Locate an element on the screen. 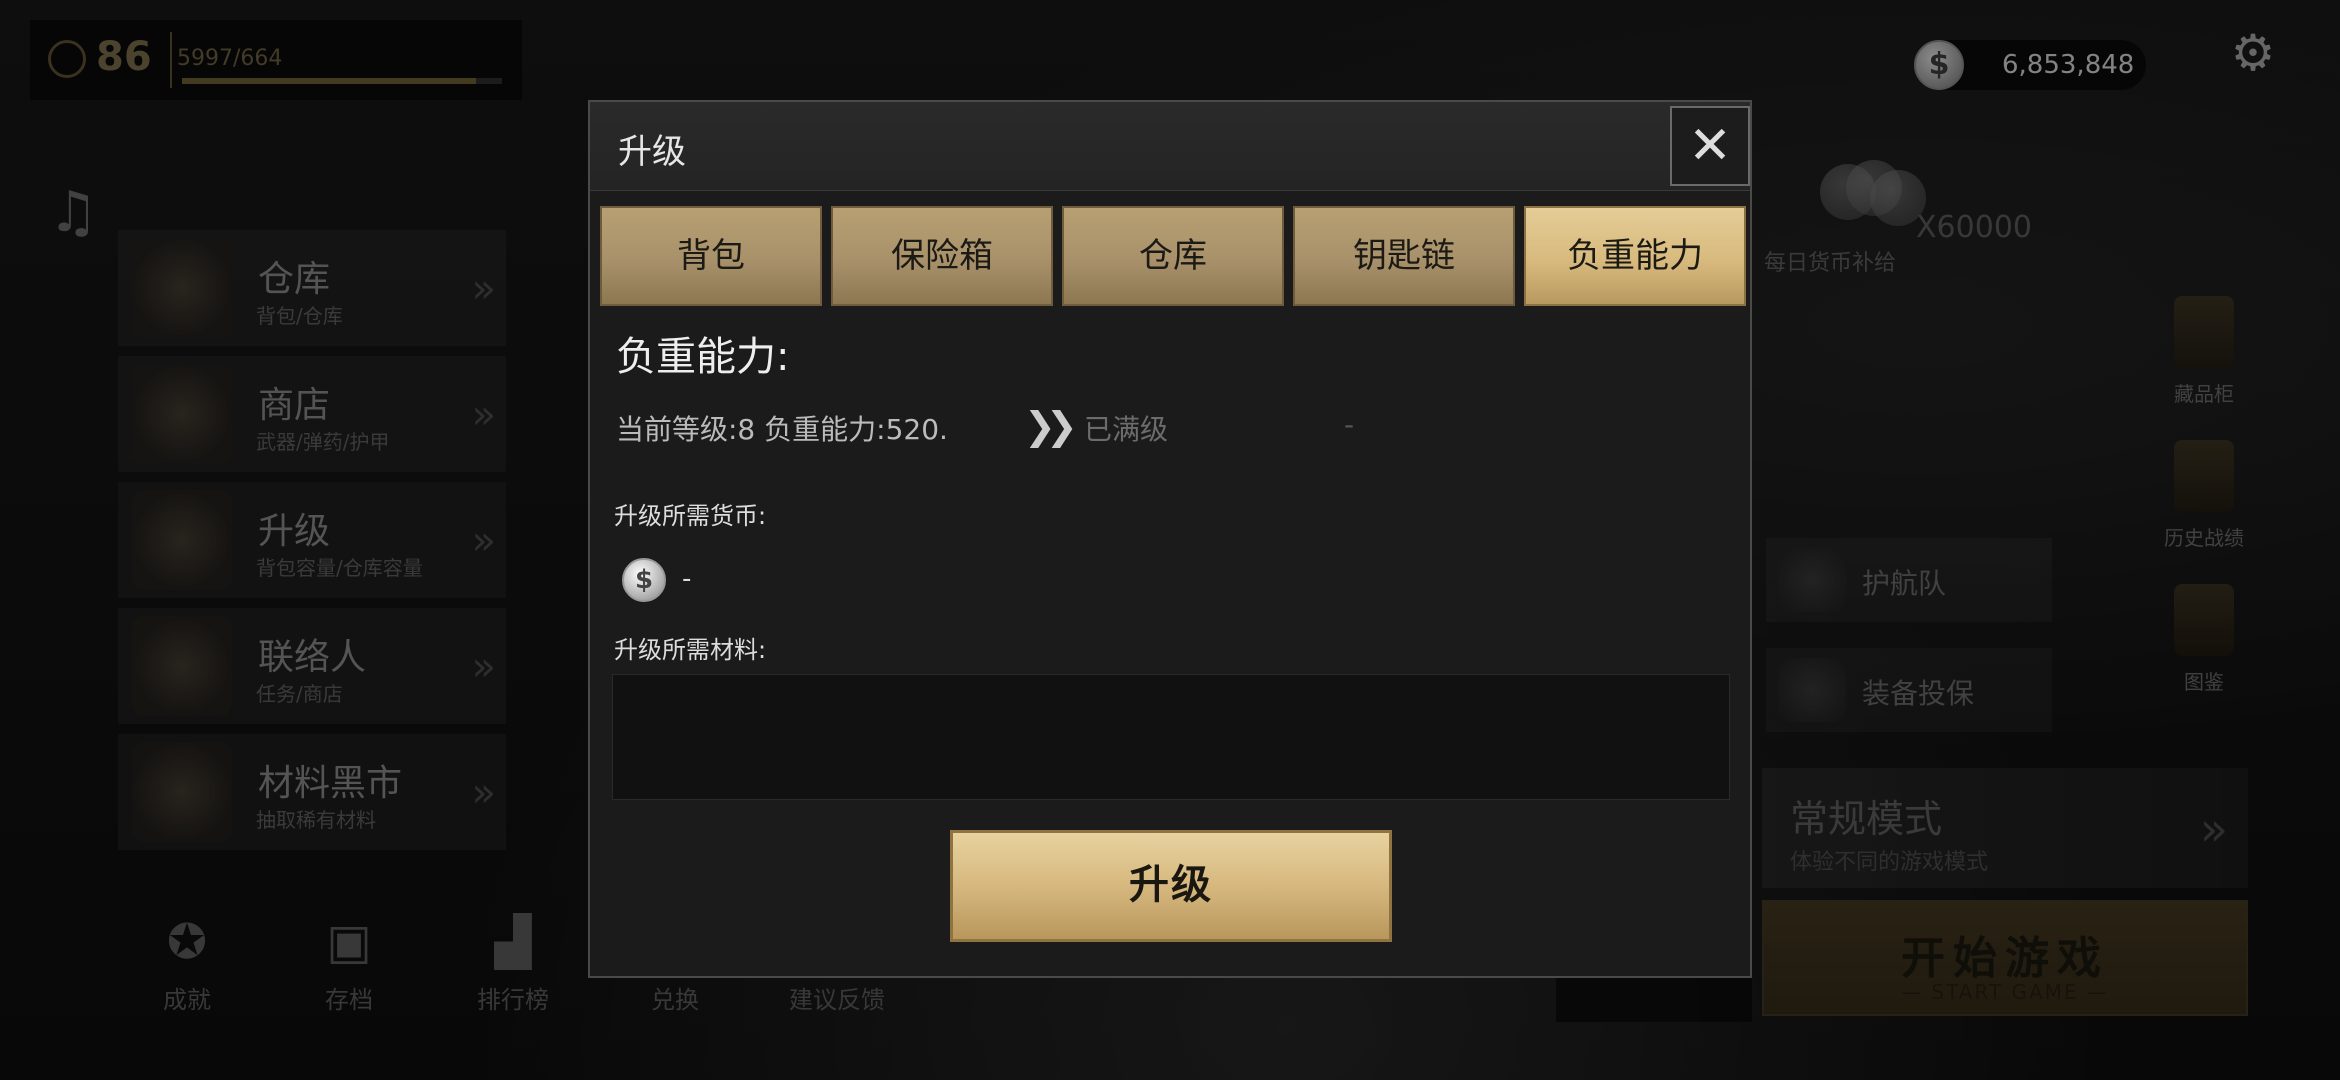 The image size is (2340, 1080). tab-carry-capacity: 负重能力 is located at coordinates (1635, 256).